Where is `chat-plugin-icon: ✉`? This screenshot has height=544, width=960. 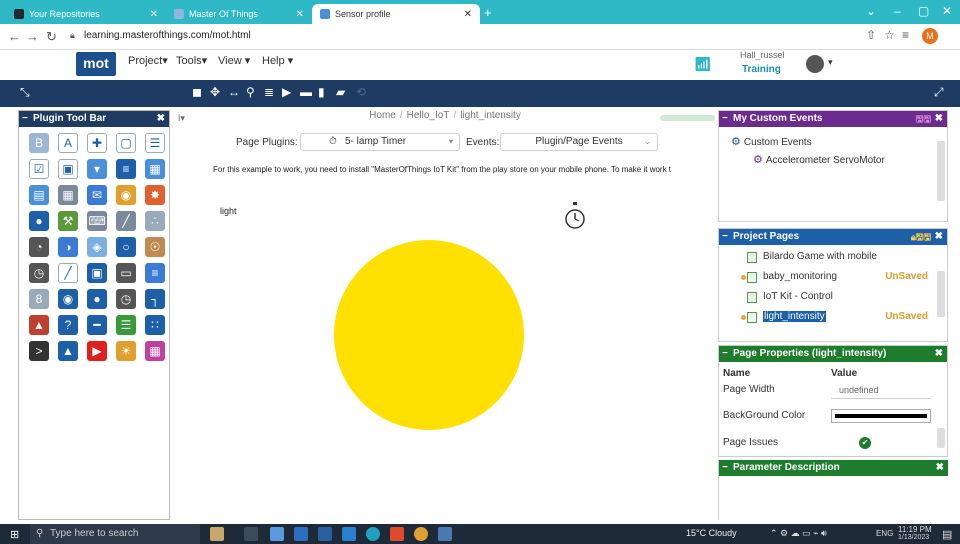 chat-plugin-icon: ✉ is located at coordinates (97, 195).